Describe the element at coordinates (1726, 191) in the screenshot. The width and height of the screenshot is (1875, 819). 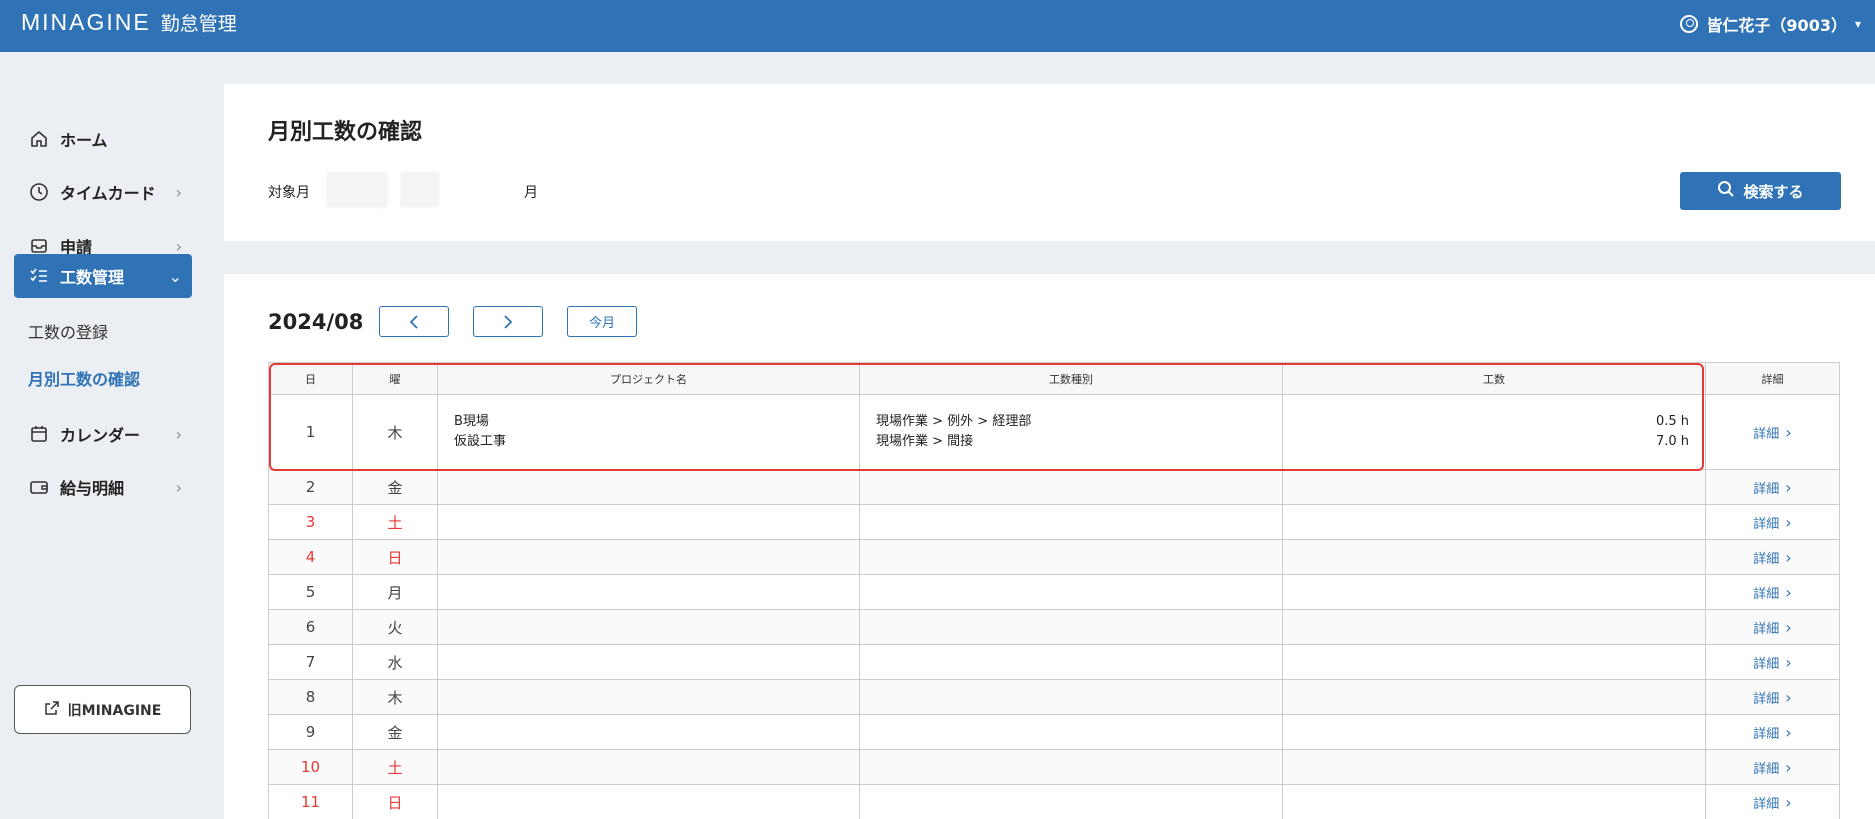
I see `search-icon` at that location.